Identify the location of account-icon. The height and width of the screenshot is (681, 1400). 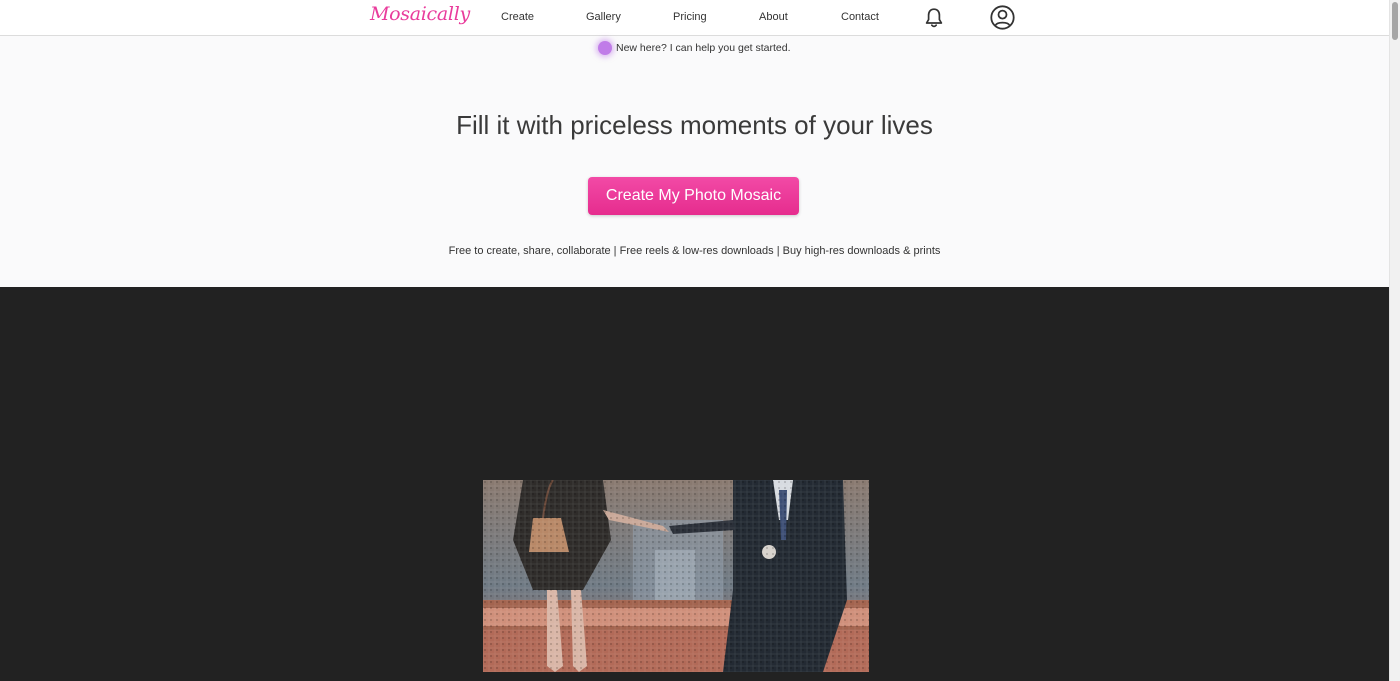
(1002, 17).